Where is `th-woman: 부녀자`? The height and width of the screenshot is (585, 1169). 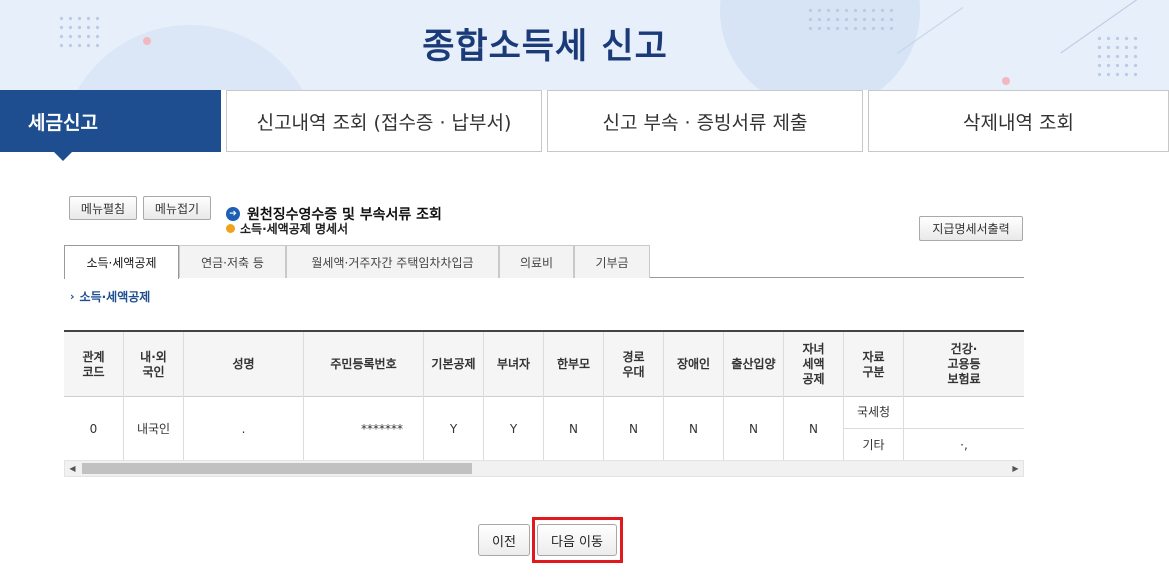
th-woman: 부녀자 is located at coordinates (514, 364).